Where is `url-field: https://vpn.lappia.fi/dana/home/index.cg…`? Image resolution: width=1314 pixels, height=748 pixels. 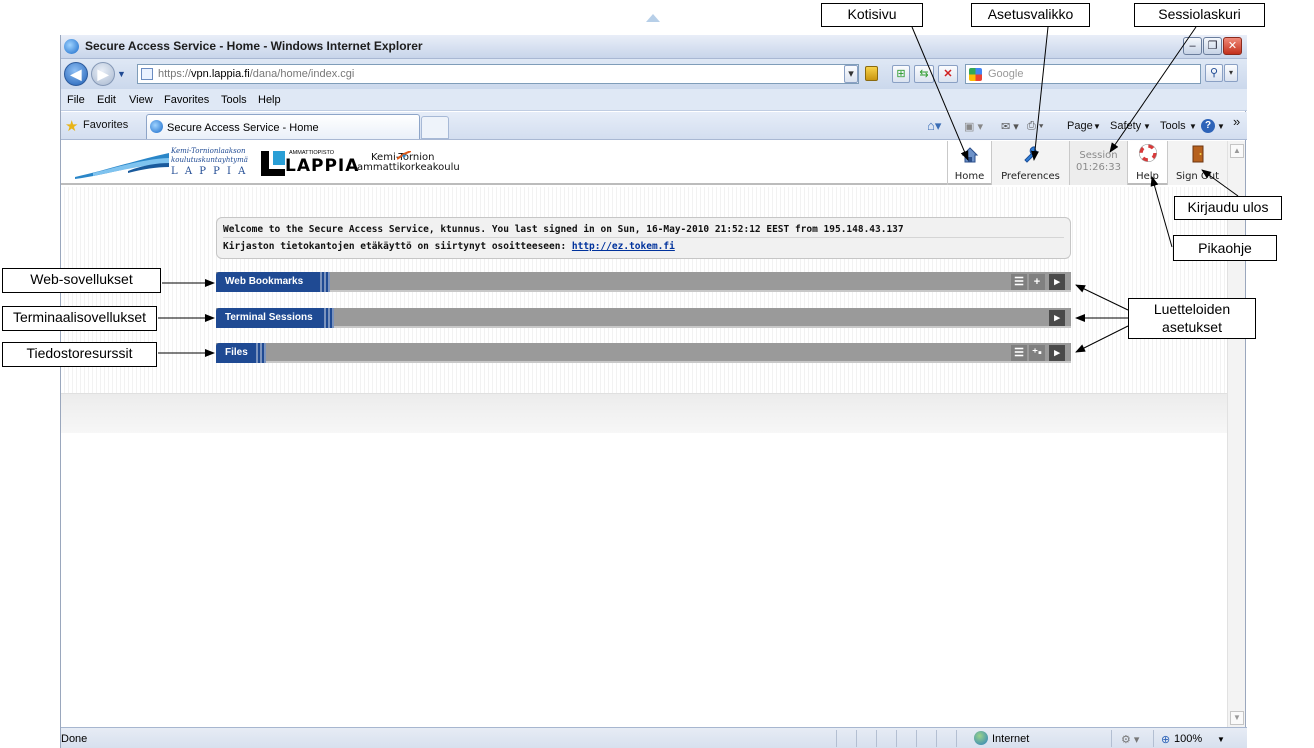 url-field: https://vpn.lappia.fi/dana/home/index.cg… is located at coordinates (498, 74).